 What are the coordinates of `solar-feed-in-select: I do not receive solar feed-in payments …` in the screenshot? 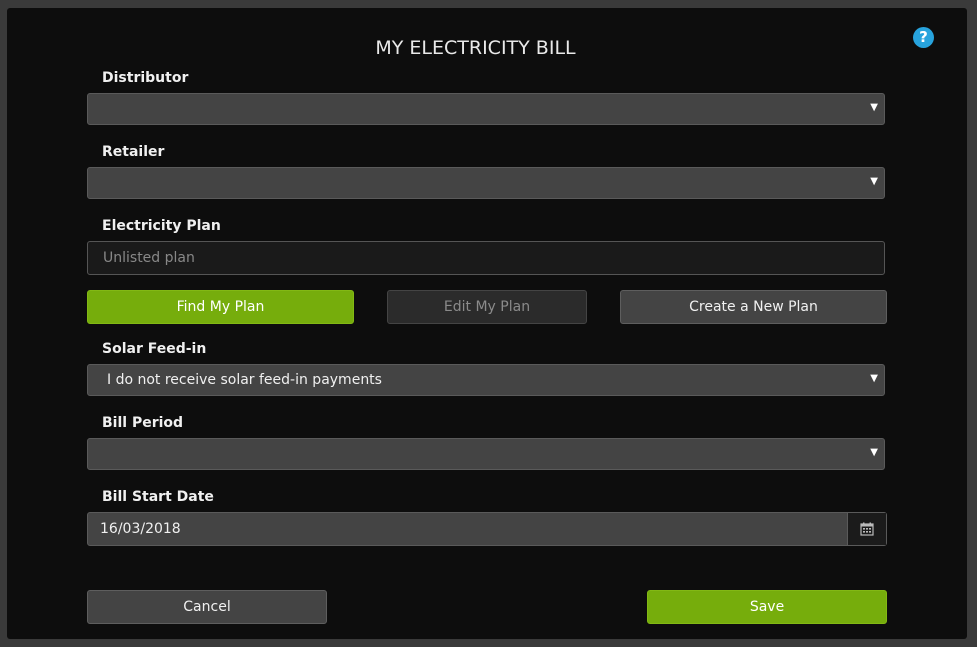 It's located at (486, 380).